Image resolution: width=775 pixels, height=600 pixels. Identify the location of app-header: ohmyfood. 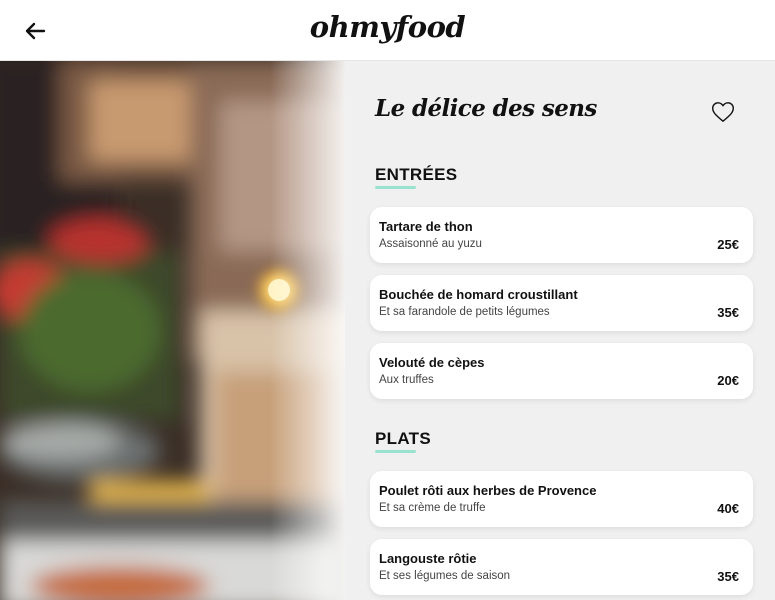
(387, 30).